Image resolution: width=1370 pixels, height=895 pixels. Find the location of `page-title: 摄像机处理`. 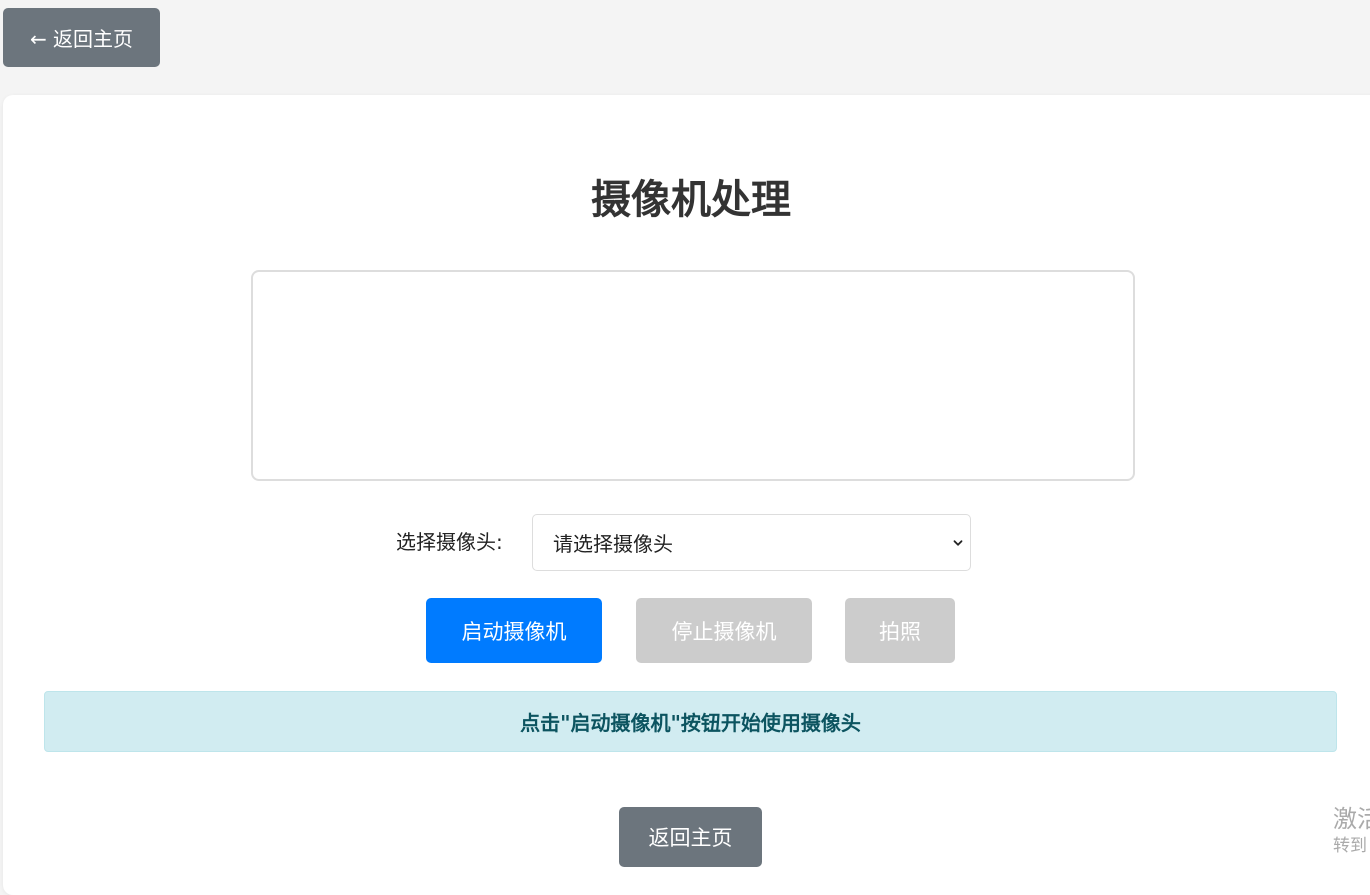

page-title: 摄像机处理 is located at coordinates (691, 200).